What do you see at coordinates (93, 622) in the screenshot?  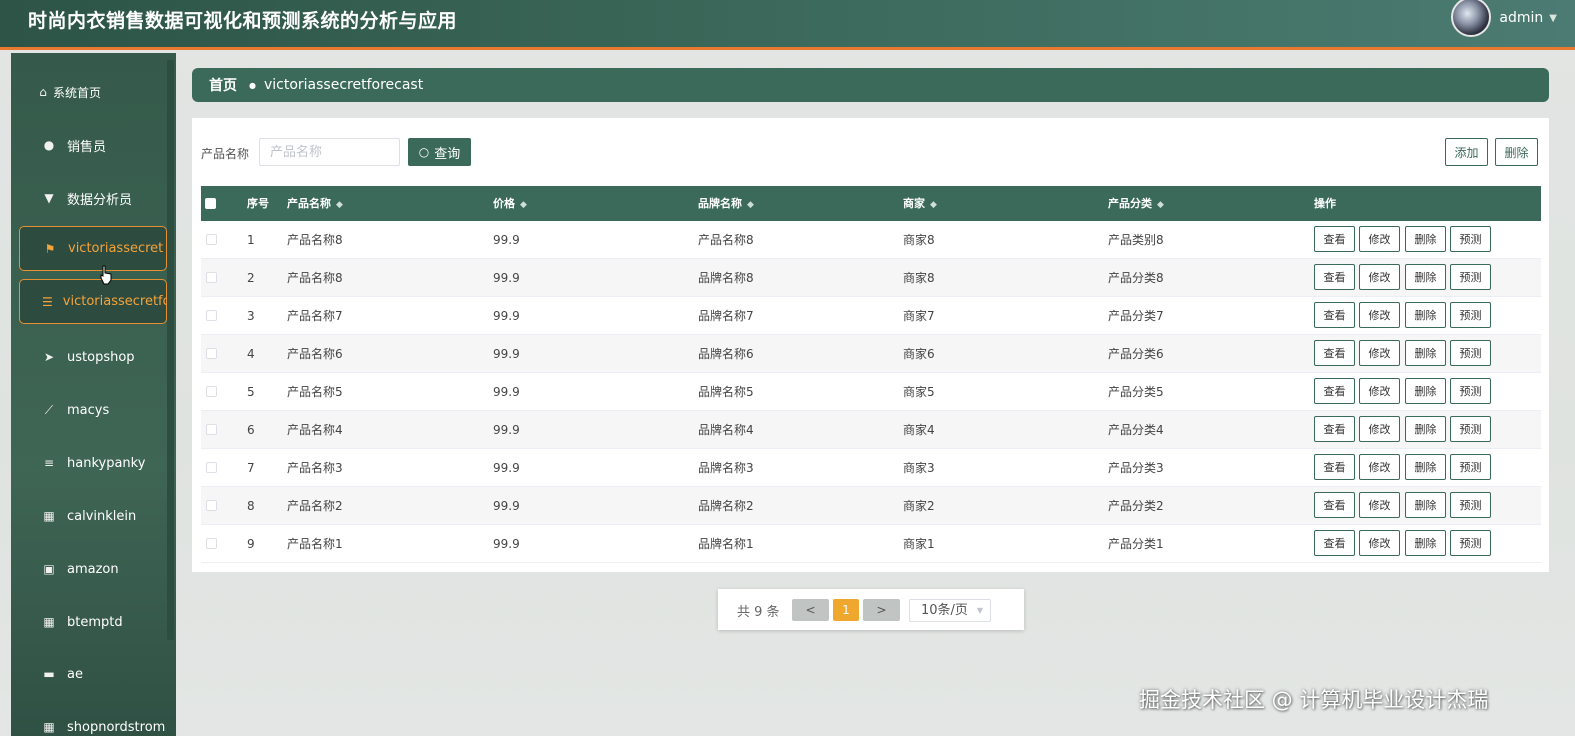 I see `sidebar-item-btemptd: ▦ btemptd` at bounding box center [93, 622].